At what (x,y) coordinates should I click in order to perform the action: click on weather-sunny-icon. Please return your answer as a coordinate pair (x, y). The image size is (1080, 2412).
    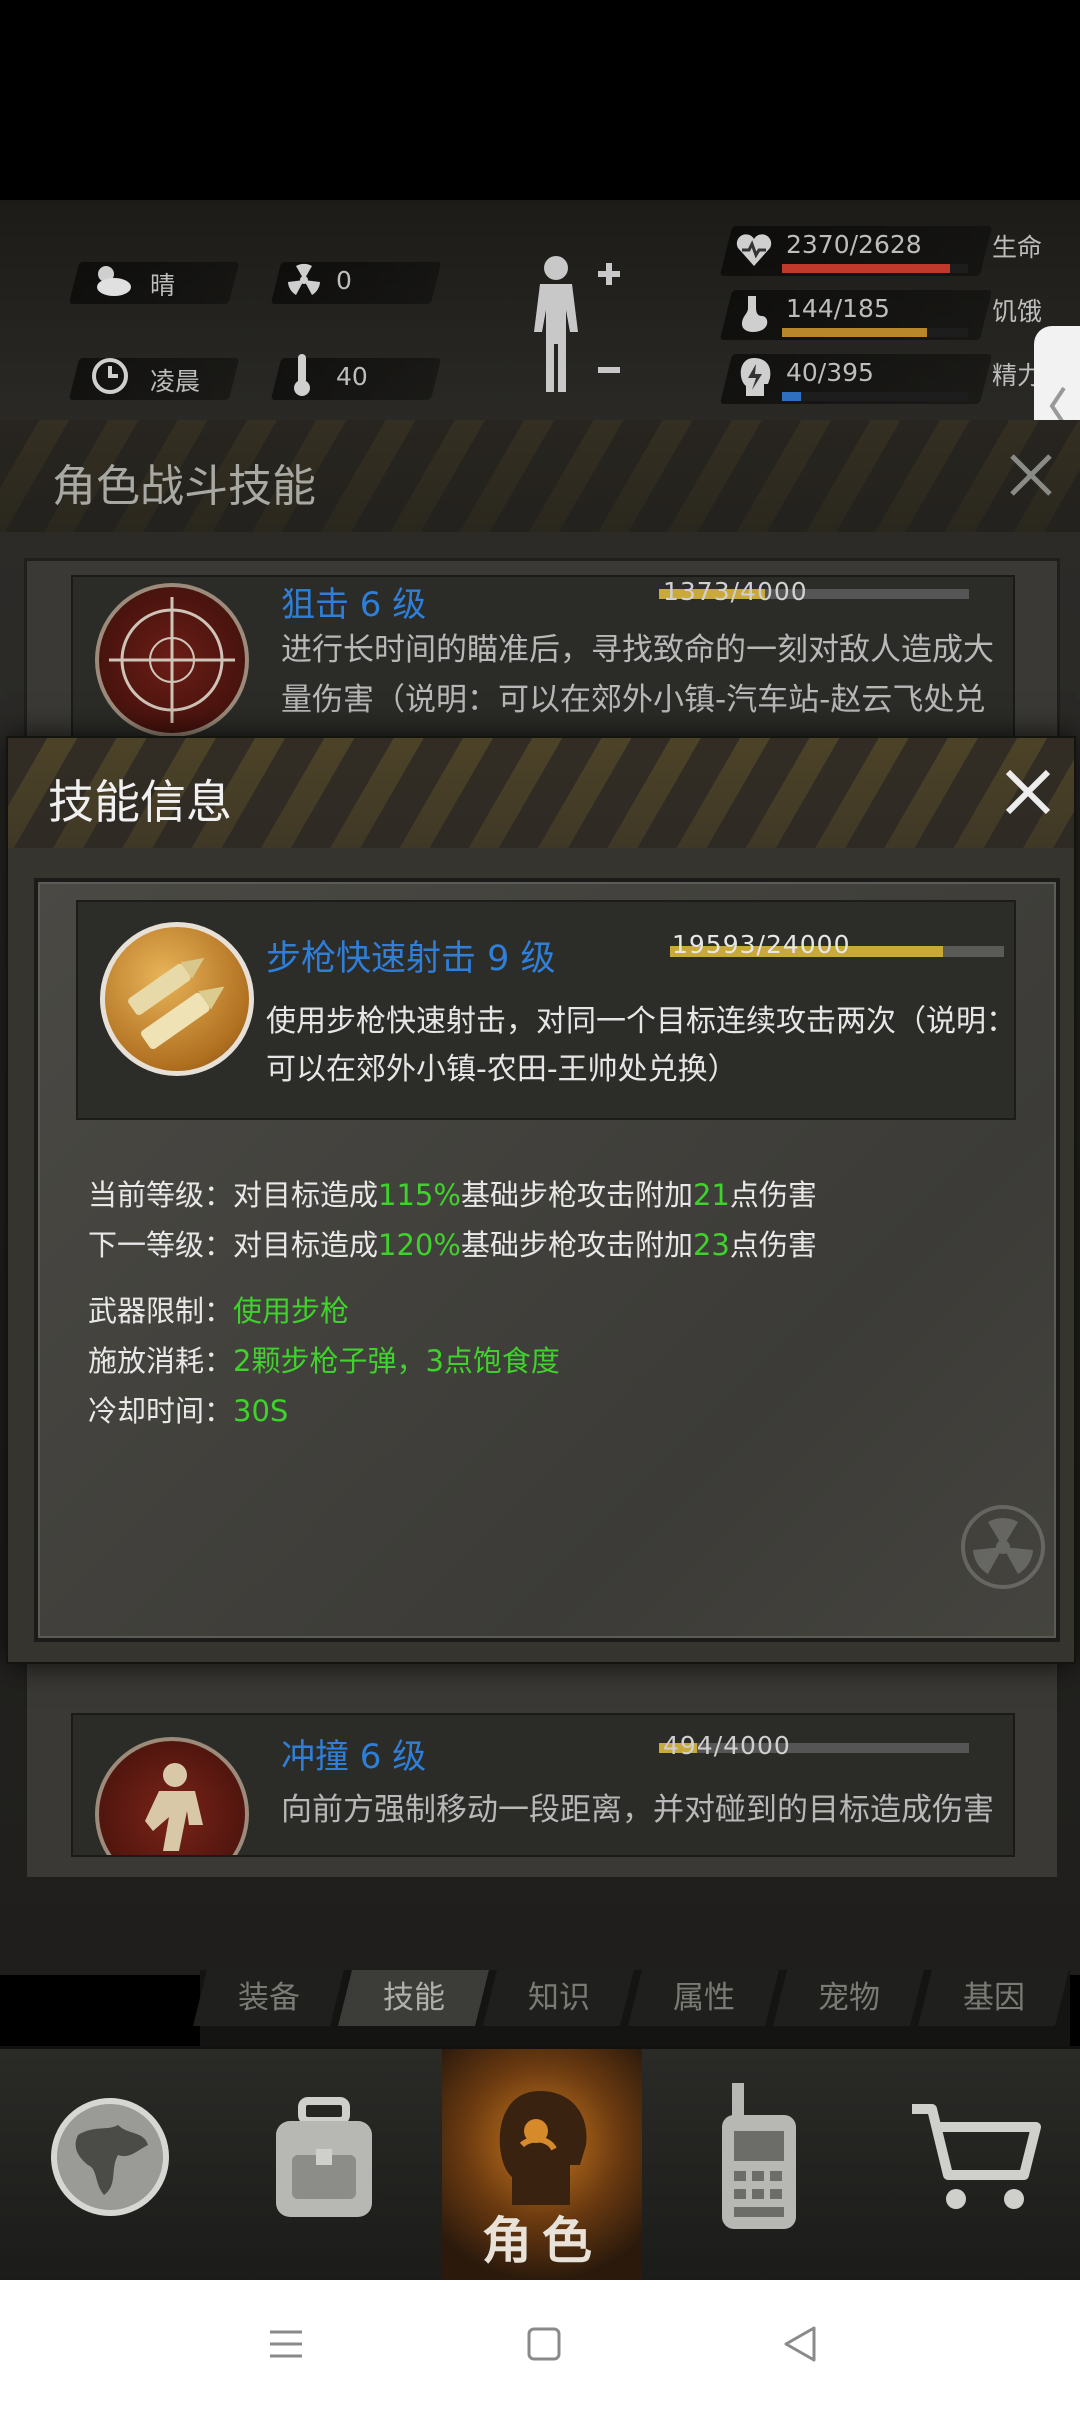
    Looking at the image, I should click on (111, 280).